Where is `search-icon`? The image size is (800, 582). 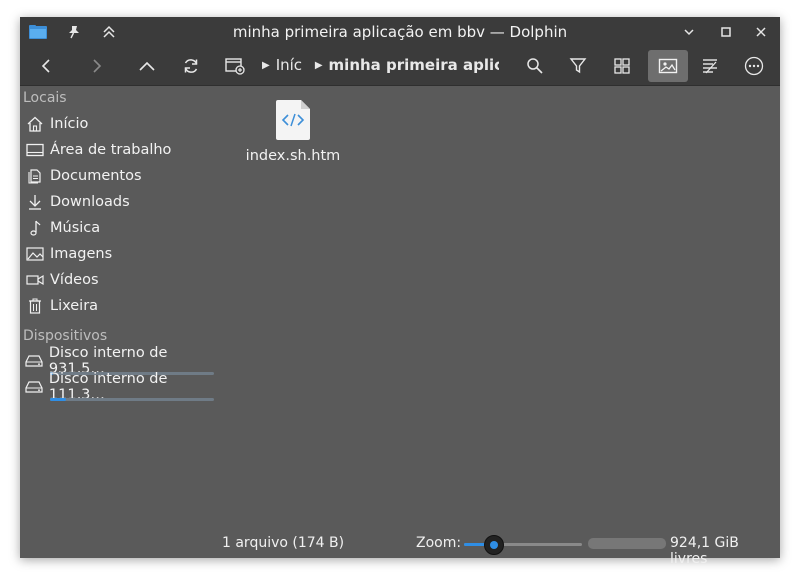
search-icon is located at coordinates (535, 66).